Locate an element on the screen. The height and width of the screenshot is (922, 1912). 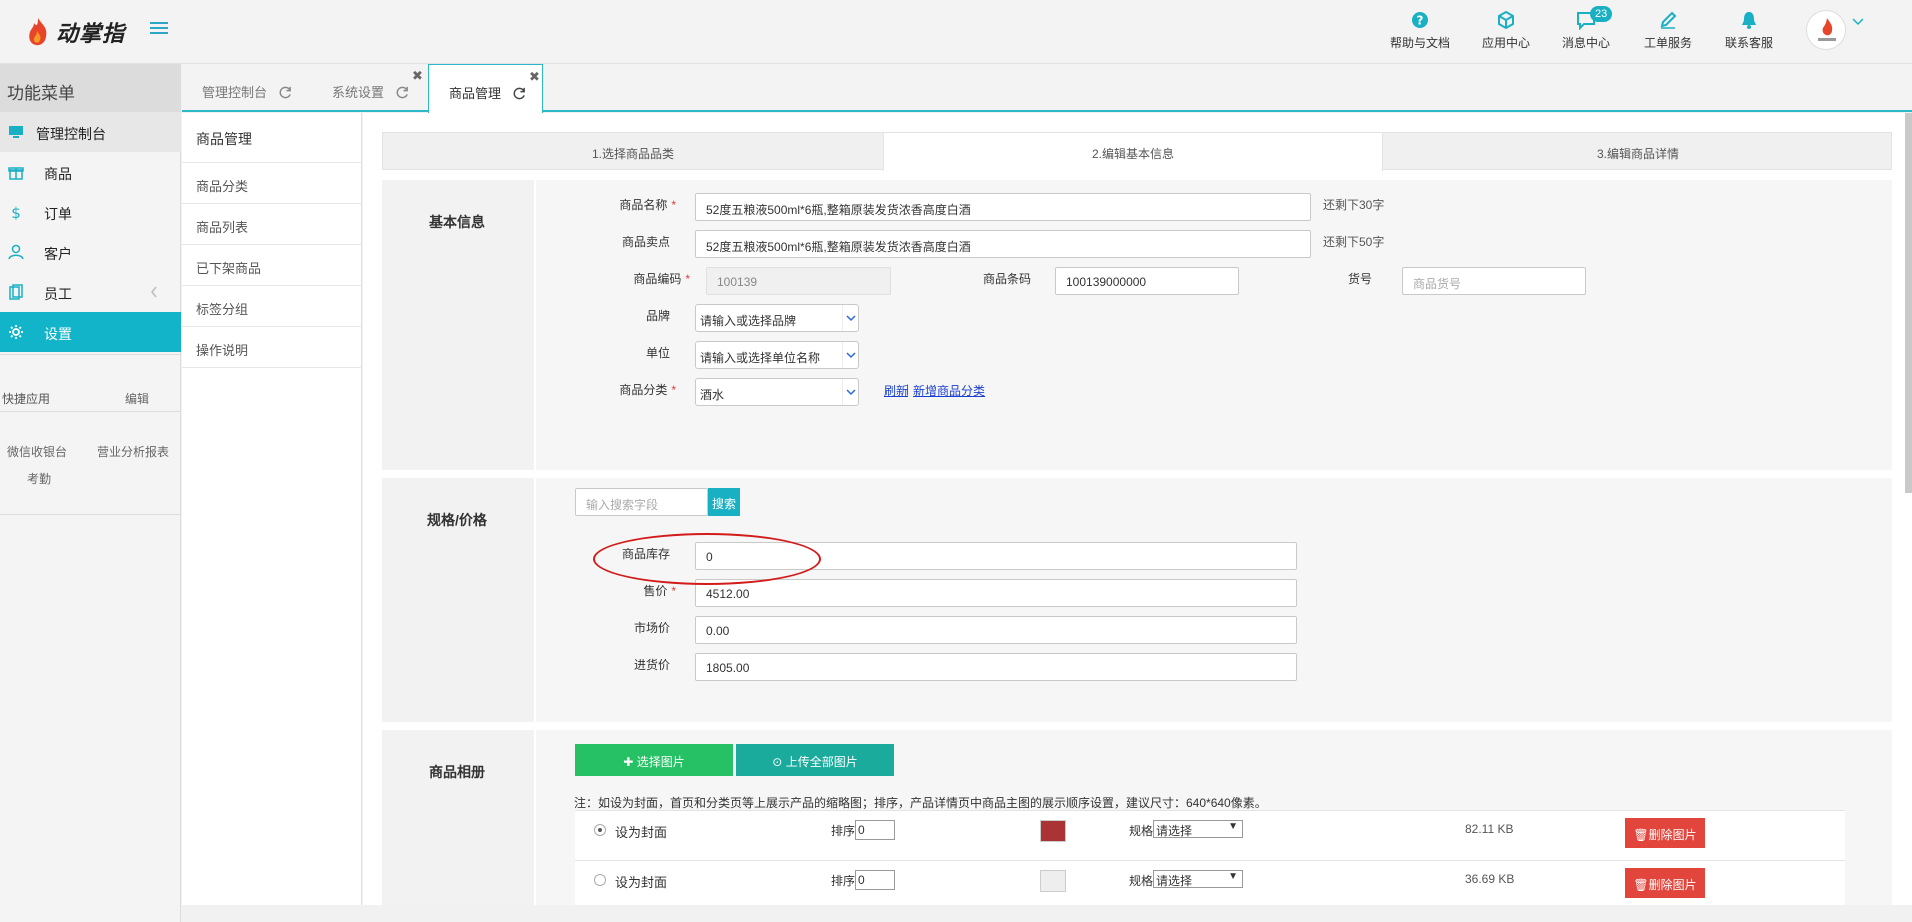
sidebar-item-label: 员工 is located at coordinates (58, 294).